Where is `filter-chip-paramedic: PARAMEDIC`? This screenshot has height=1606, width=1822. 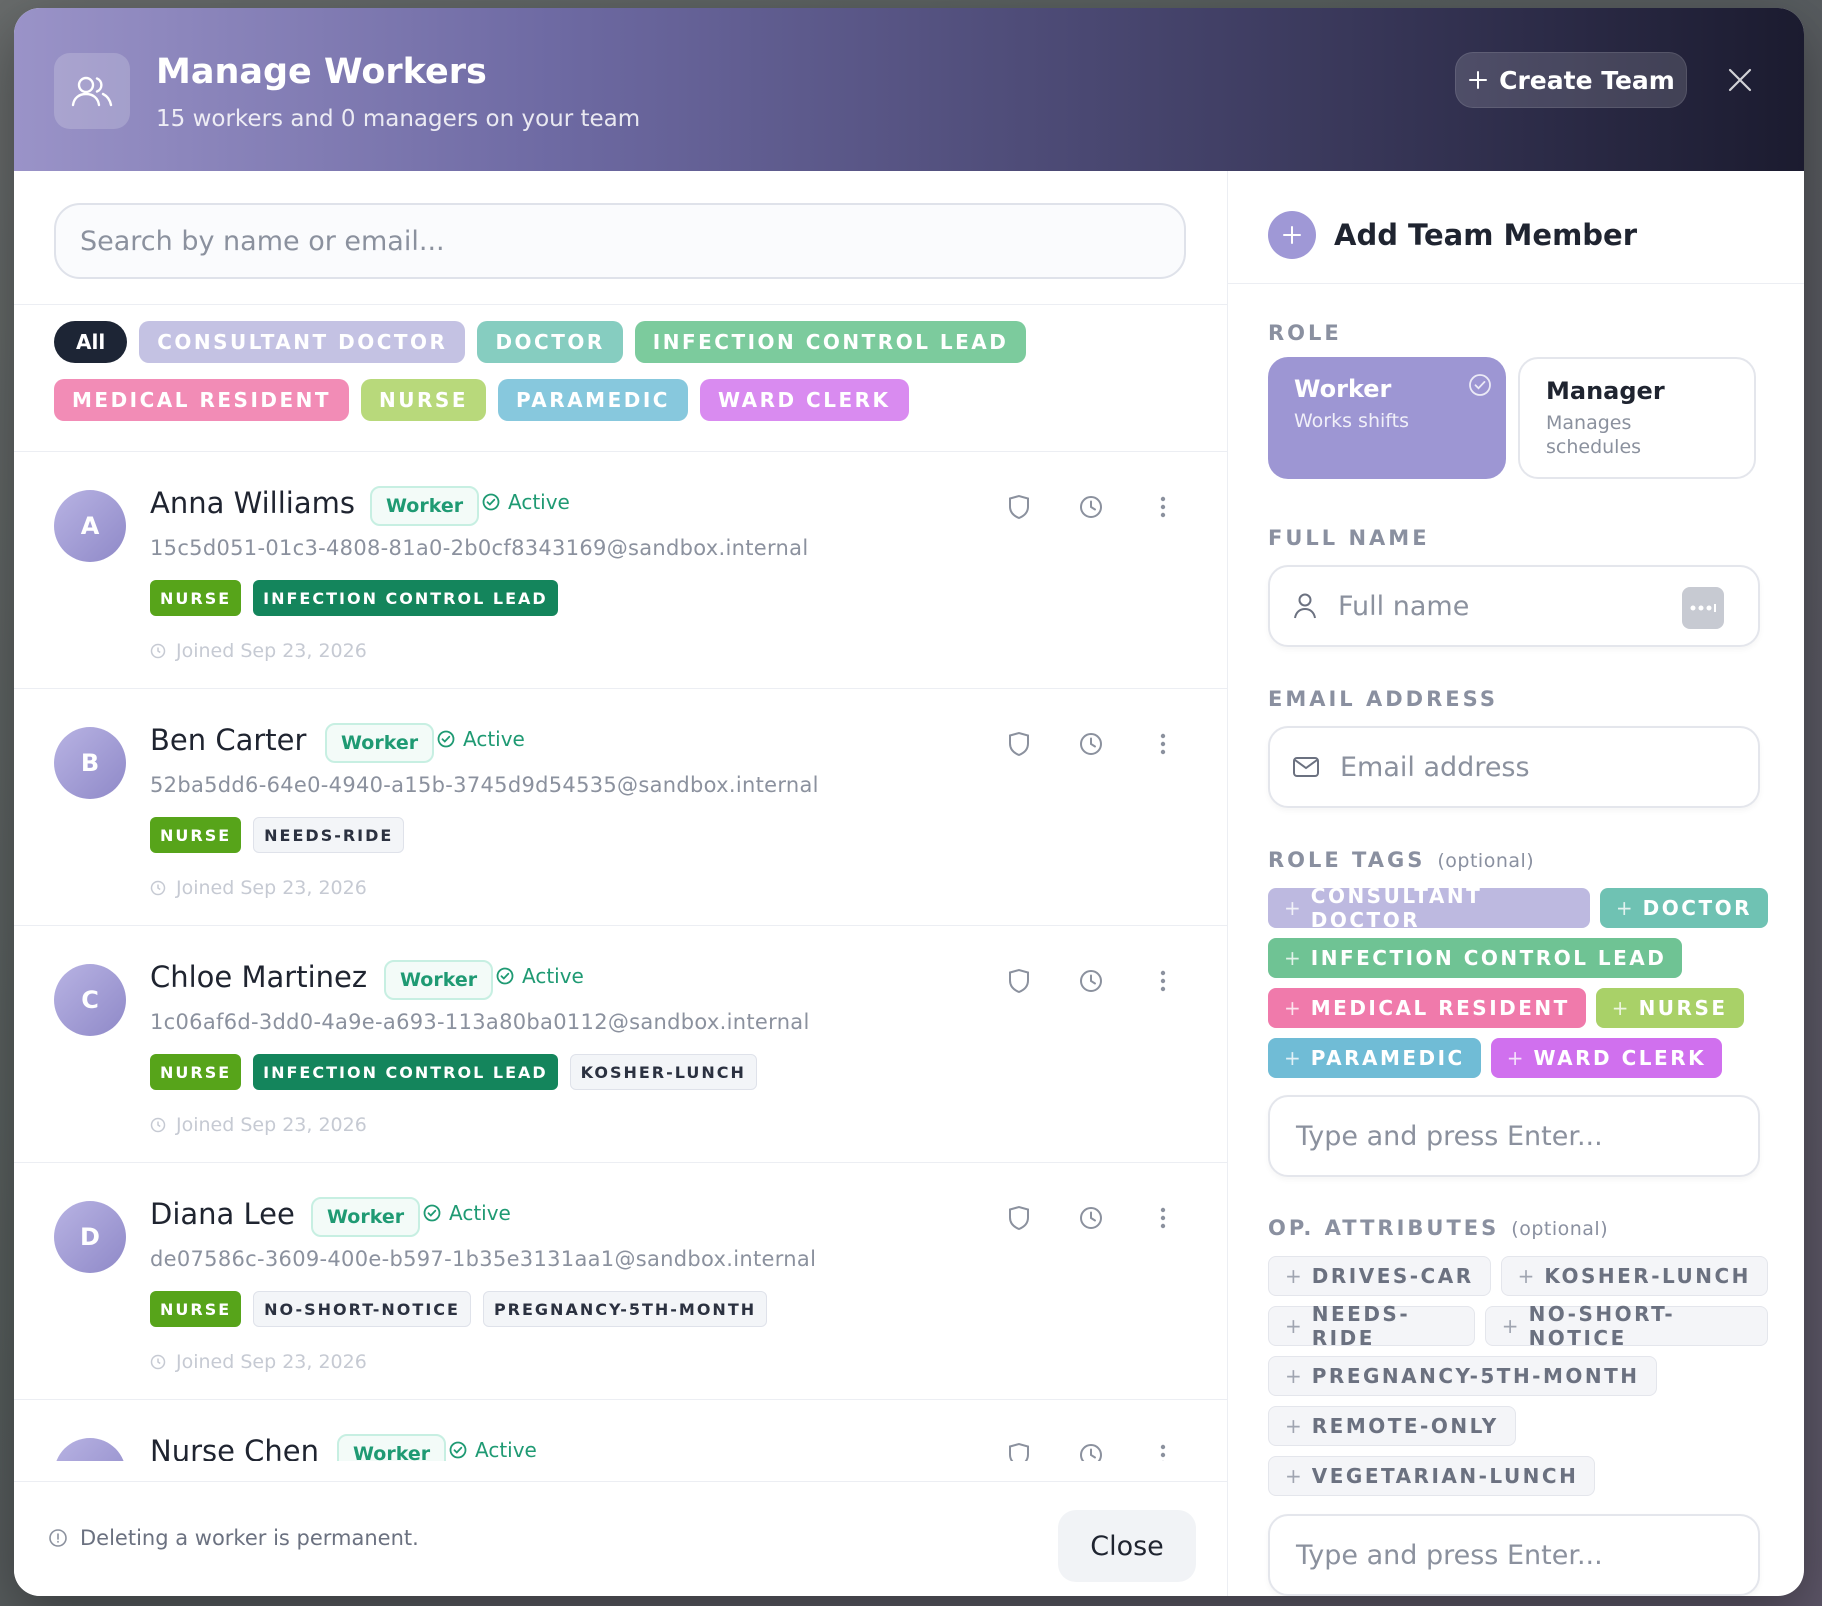
filter-chip-paramedic: PARAMEDIC is located at coordinates (592, 400).